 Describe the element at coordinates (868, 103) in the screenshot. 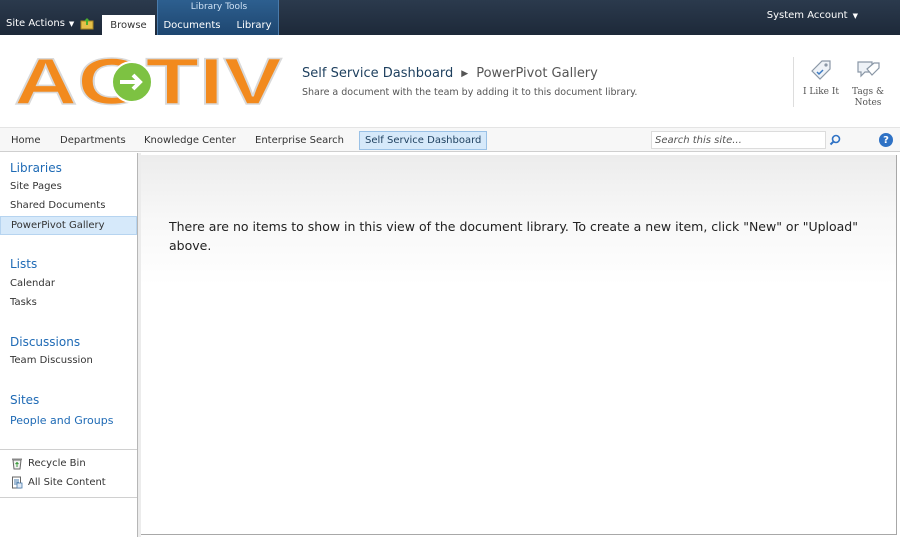

I see `tags-label-line2: Notes` at that location.